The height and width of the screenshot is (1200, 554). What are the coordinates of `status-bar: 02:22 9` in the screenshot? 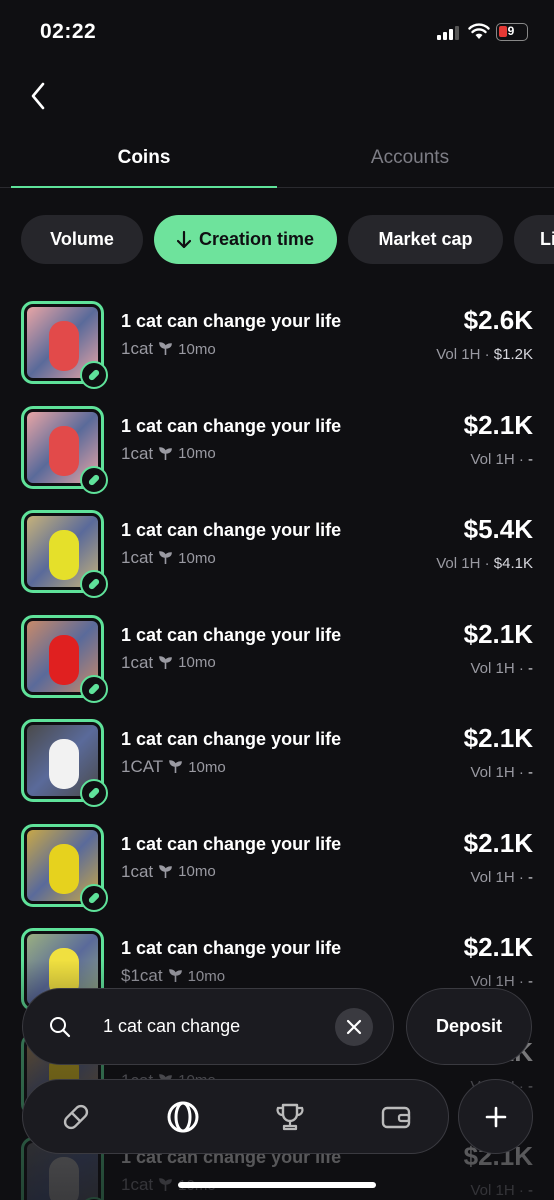 It's located at (277, 32).